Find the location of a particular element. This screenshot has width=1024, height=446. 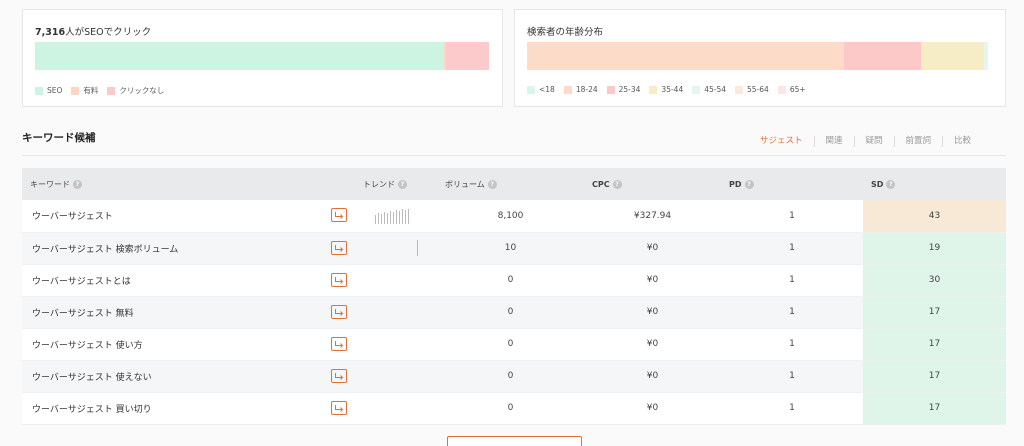

clicks-legend-item: SEO is located at coordinates (48, 90).